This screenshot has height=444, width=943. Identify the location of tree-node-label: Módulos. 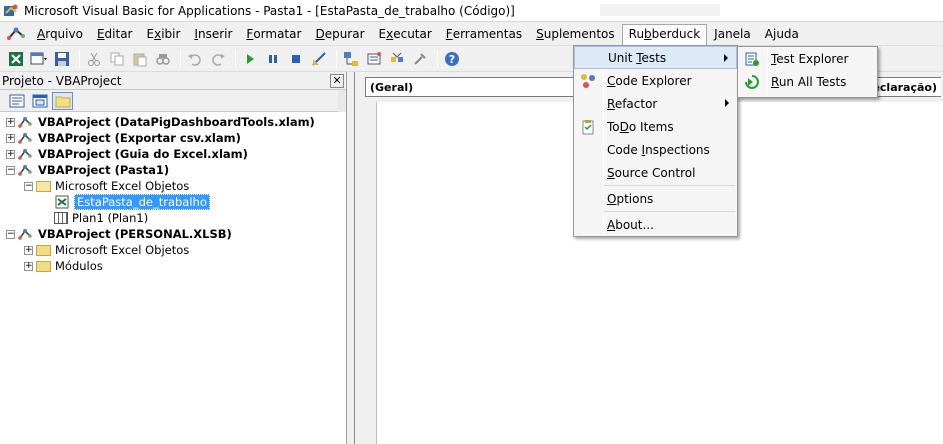
(79, 266).